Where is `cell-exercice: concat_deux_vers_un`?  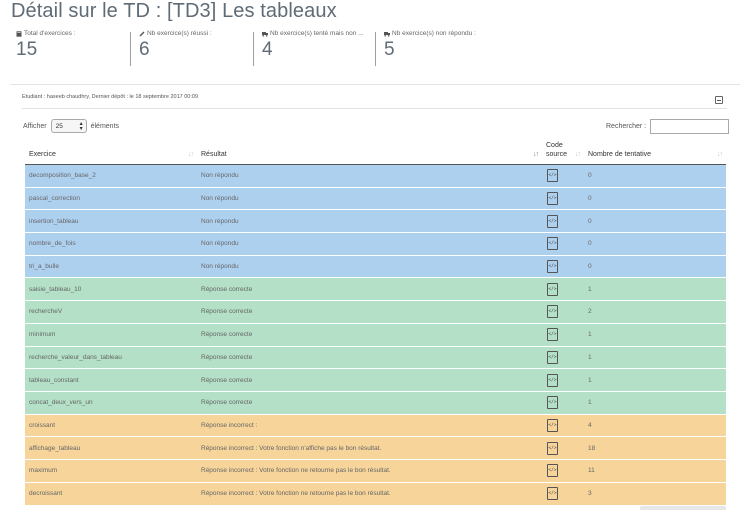
cell-exercice: concat_deux_vers_un is located at coordinates (111, 402).